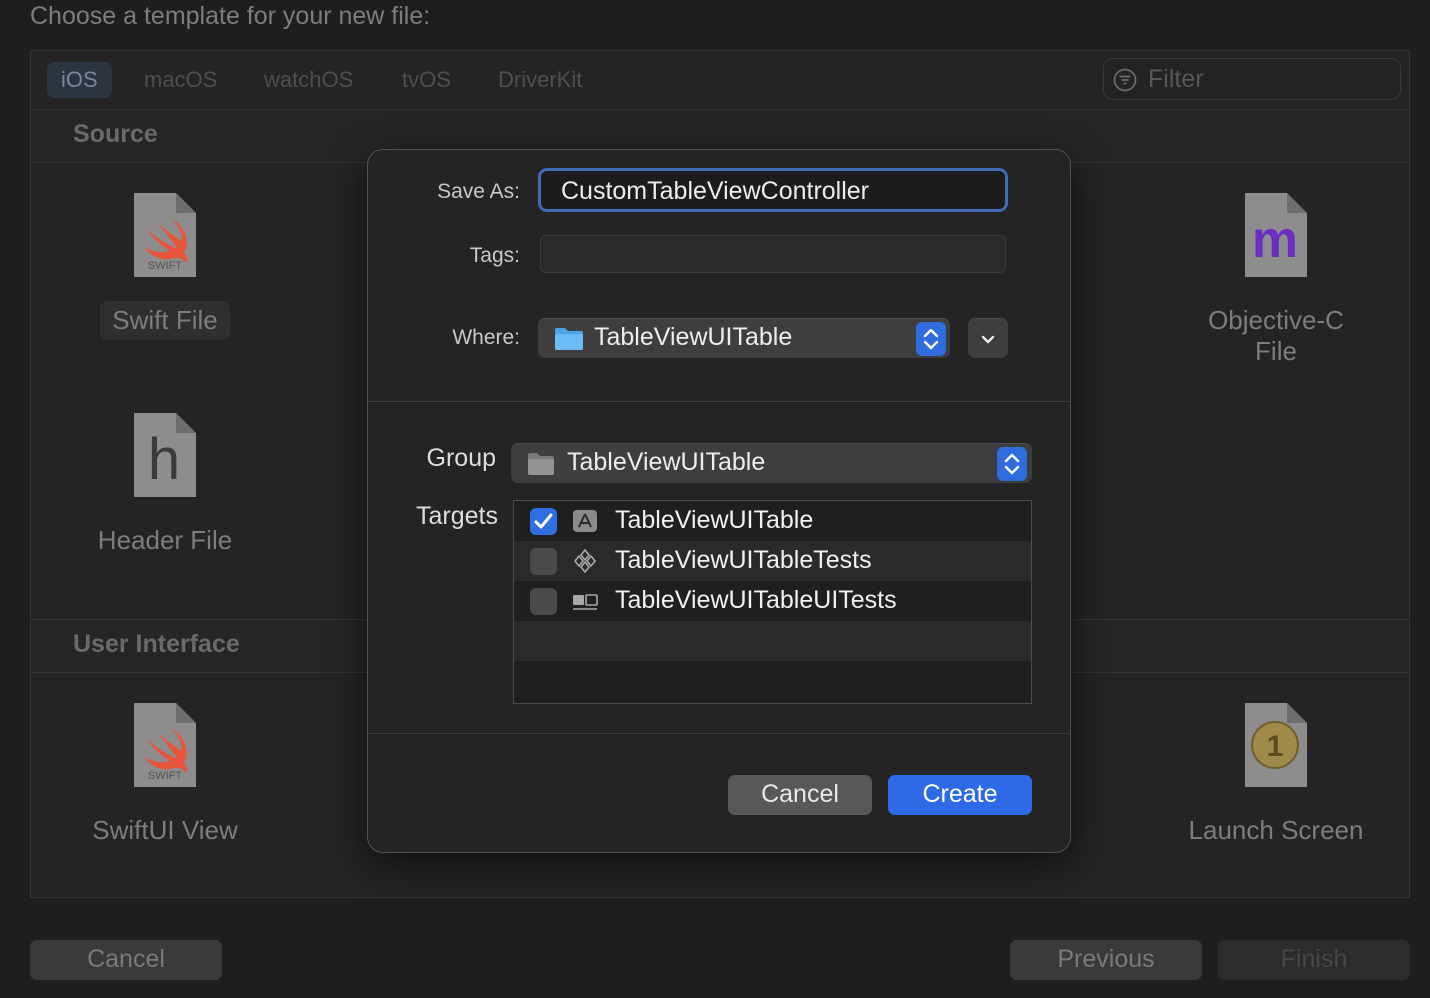 Image resolution: width=1430 pixels, height=998 pixels. I want to click on where-label: Where:, so click(486, 337).